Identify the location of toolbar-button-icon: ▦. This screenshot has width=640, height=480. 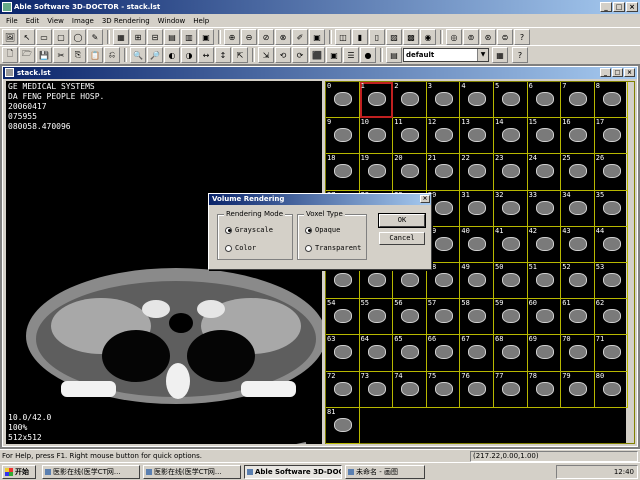
(121, 37).